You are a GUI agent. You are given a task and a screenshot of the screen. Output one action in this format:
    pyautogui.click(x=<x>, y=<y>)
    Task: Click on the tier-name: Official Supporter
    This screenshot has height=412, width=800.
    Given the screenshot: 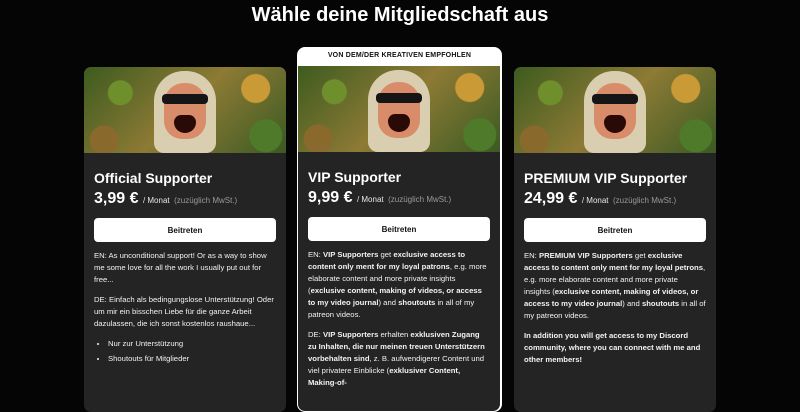 What is the action you would take?
    pyautogui.click(x=153, y=178)
    